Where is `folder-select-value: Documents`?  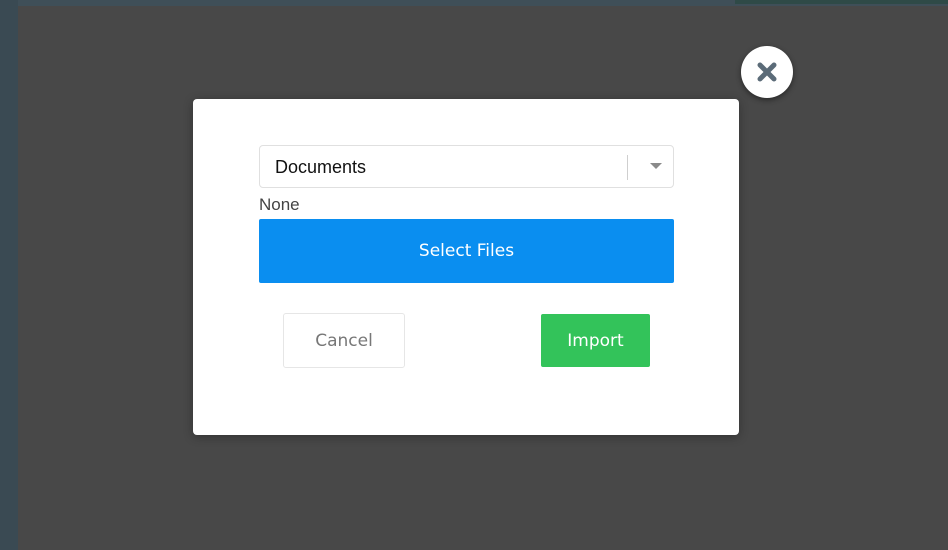
folder-select-value: Documents is located at coordinates (321, 167).